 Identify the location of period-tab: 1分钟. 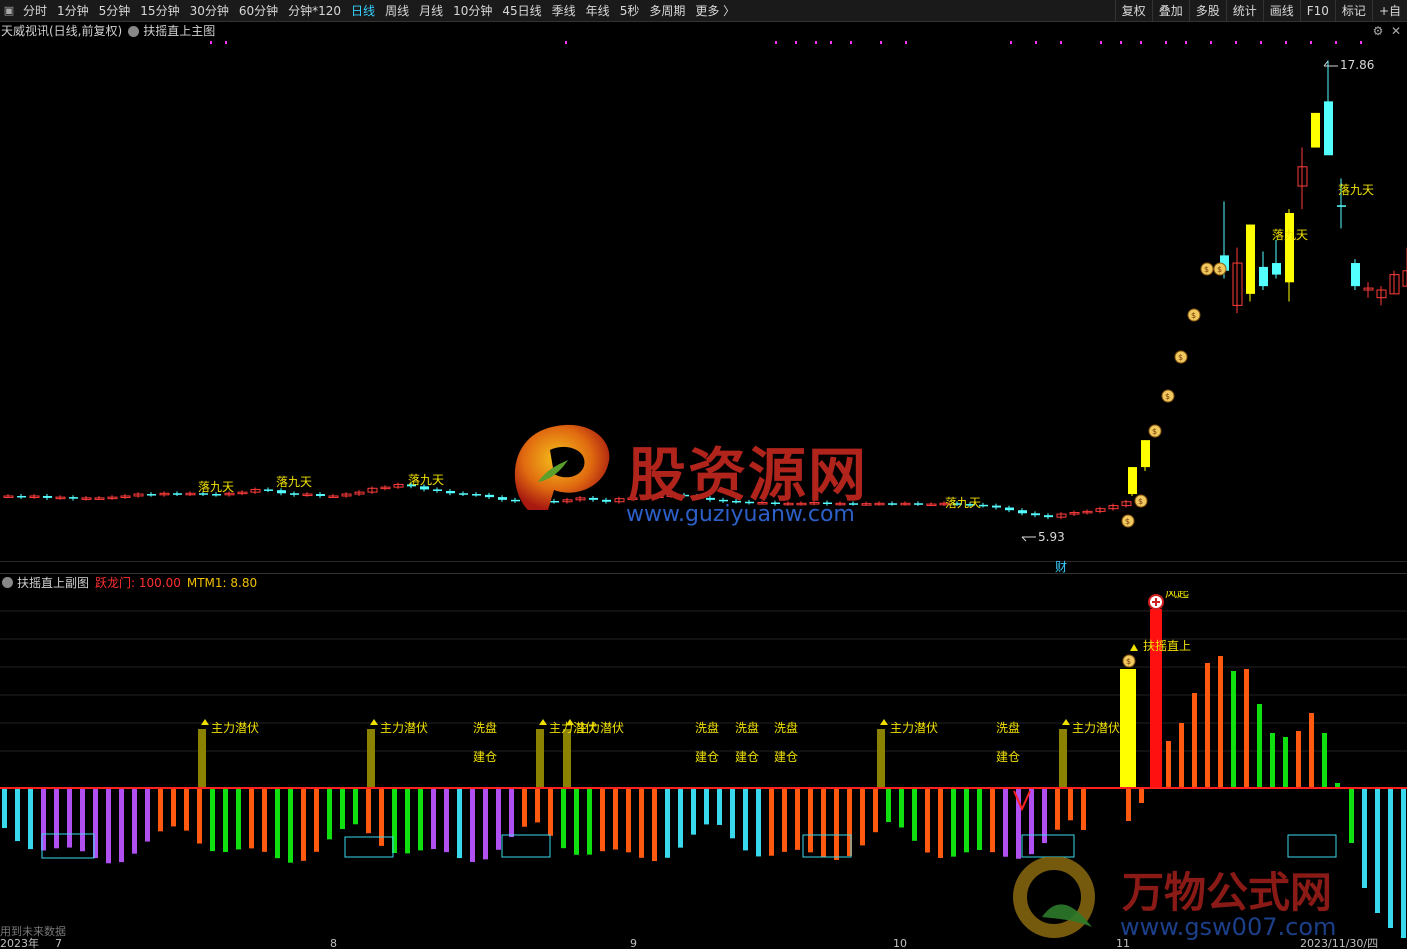
(73, 11).